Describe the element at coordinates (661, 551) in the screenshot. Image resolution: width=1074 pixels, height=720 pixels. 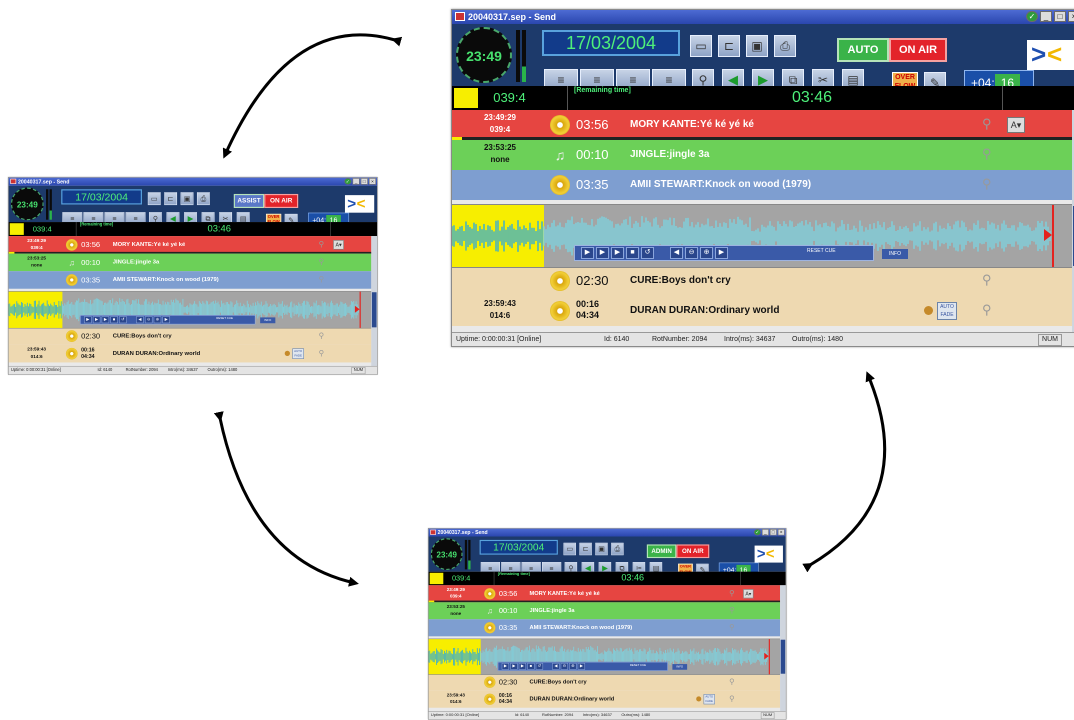
I see `mode-button: ADMIN` at that location.